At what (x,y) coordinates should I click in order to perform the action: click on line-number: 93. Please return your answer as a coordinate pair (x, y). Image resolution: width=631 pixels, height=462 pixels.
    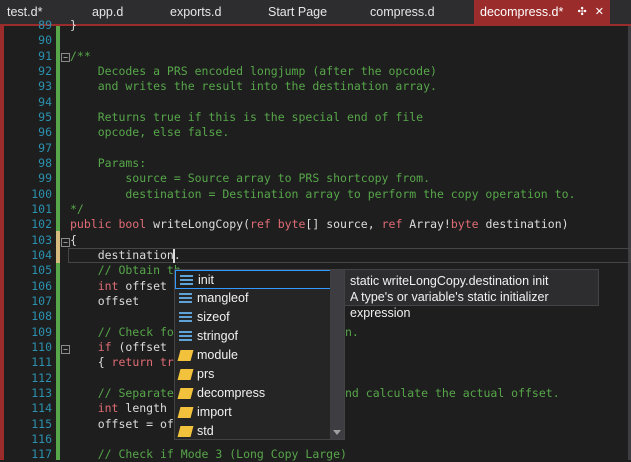
    Looking at the image, I should click on (45, 86).